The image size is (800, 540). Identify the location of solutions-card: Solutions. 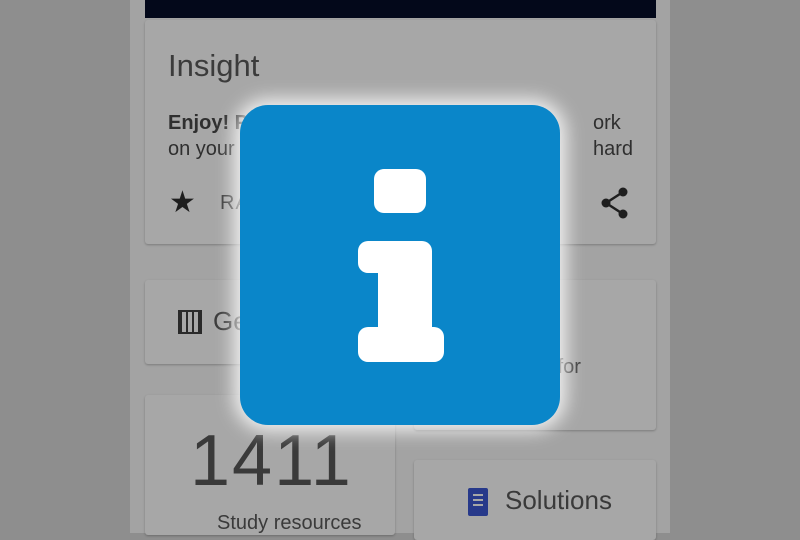
(535, 500).